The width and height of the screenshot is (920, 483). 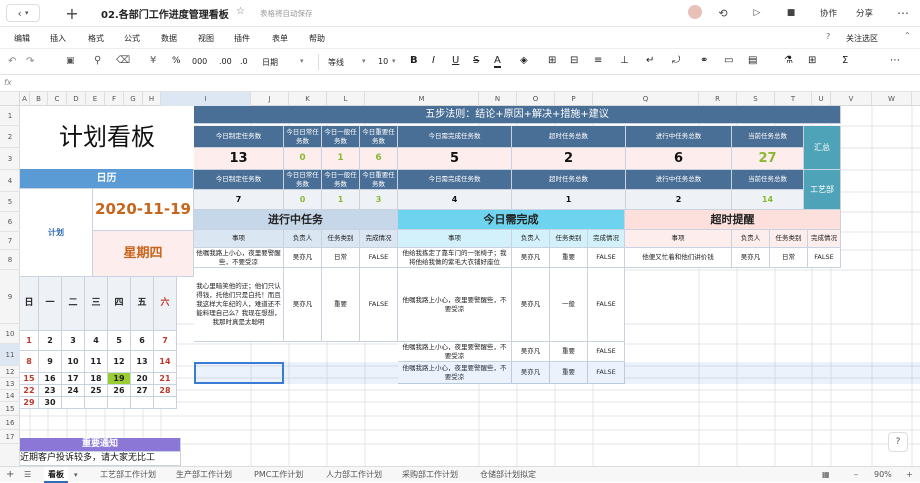 I want to click on menu-edit: 编辑, so click(x=22, y=38).